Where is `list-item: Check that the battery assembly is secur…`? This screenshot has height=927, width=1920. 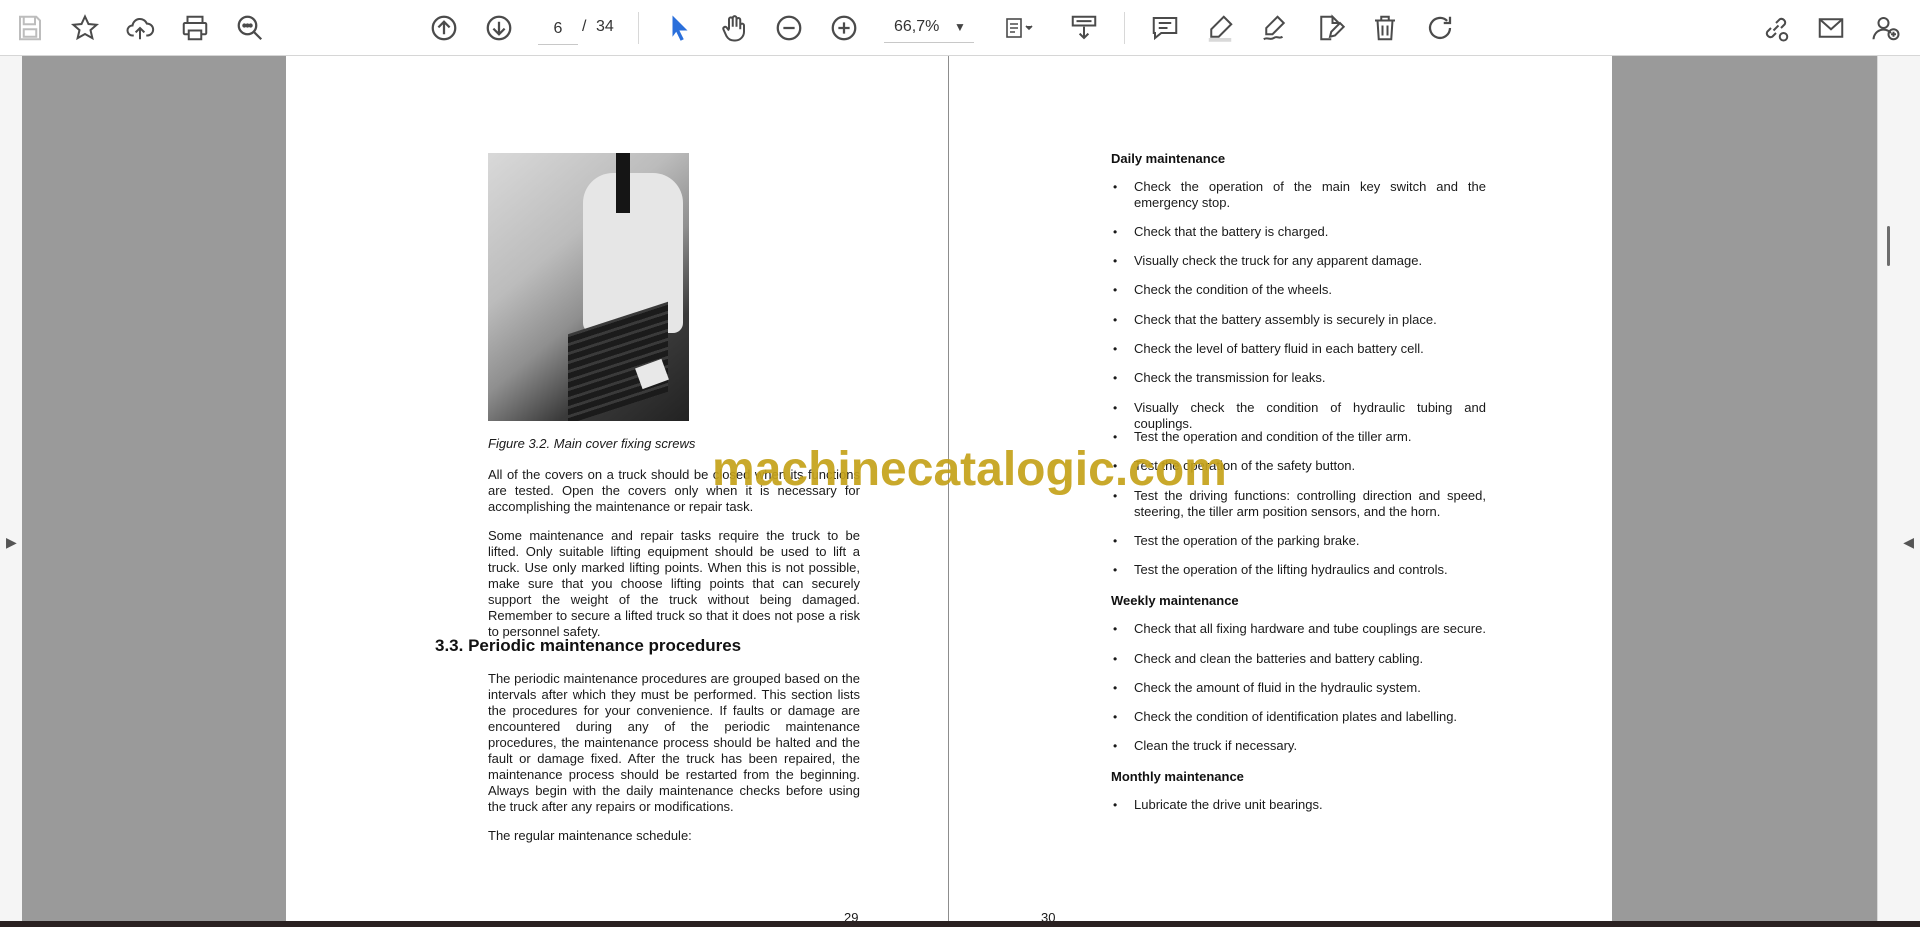
list-item: Check that the battery assembly is secur… is located at coordinates (1285, 319).